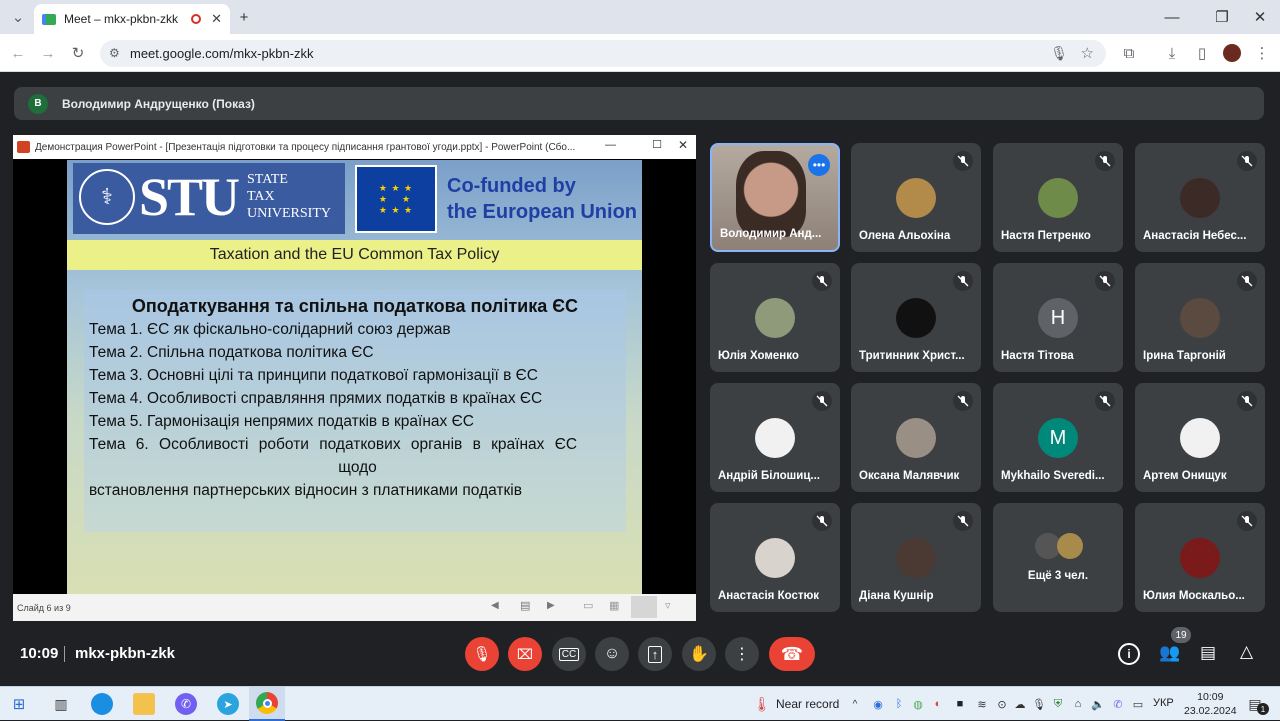  What do you see at coordinates (588, 605) in the screenshot?
I see `normal-view-icon: ▭` at bounding box center [588, 605].